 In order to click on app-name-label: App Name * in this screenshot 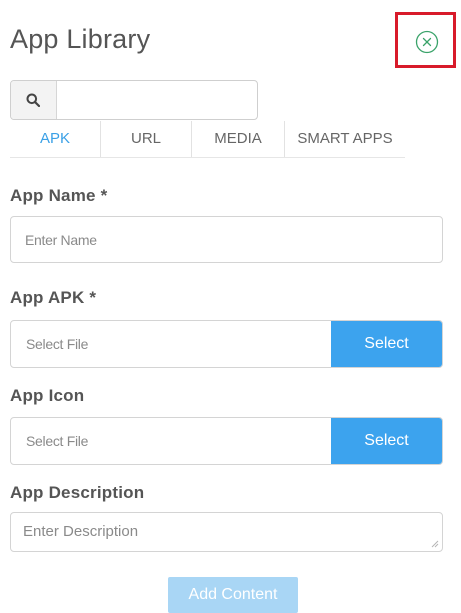, I will do `click(59, 195)`.